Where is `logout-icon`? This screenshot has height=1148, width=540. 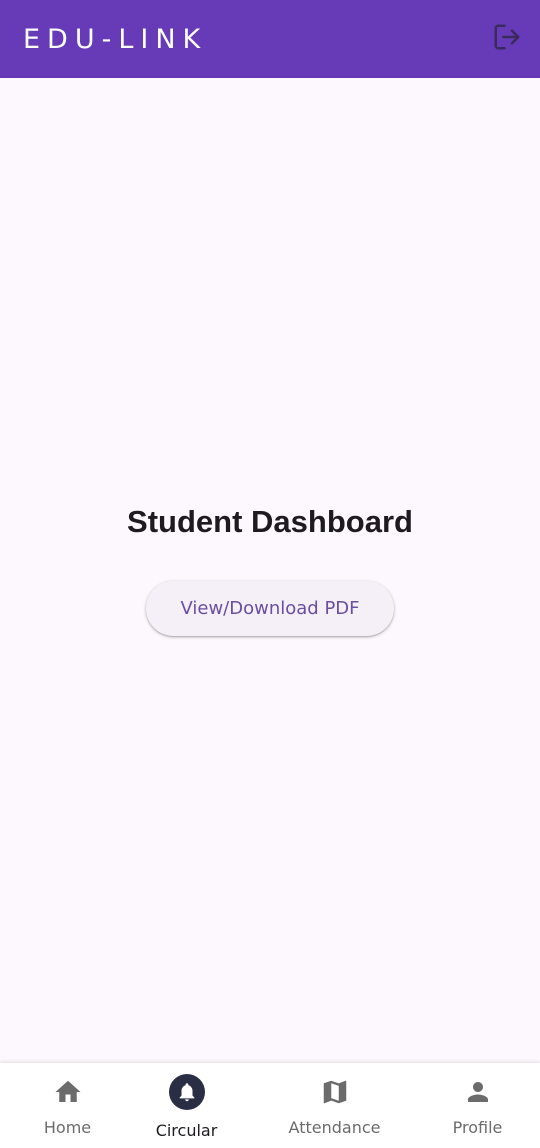 logout-icon is located at coordinates (507, 39).